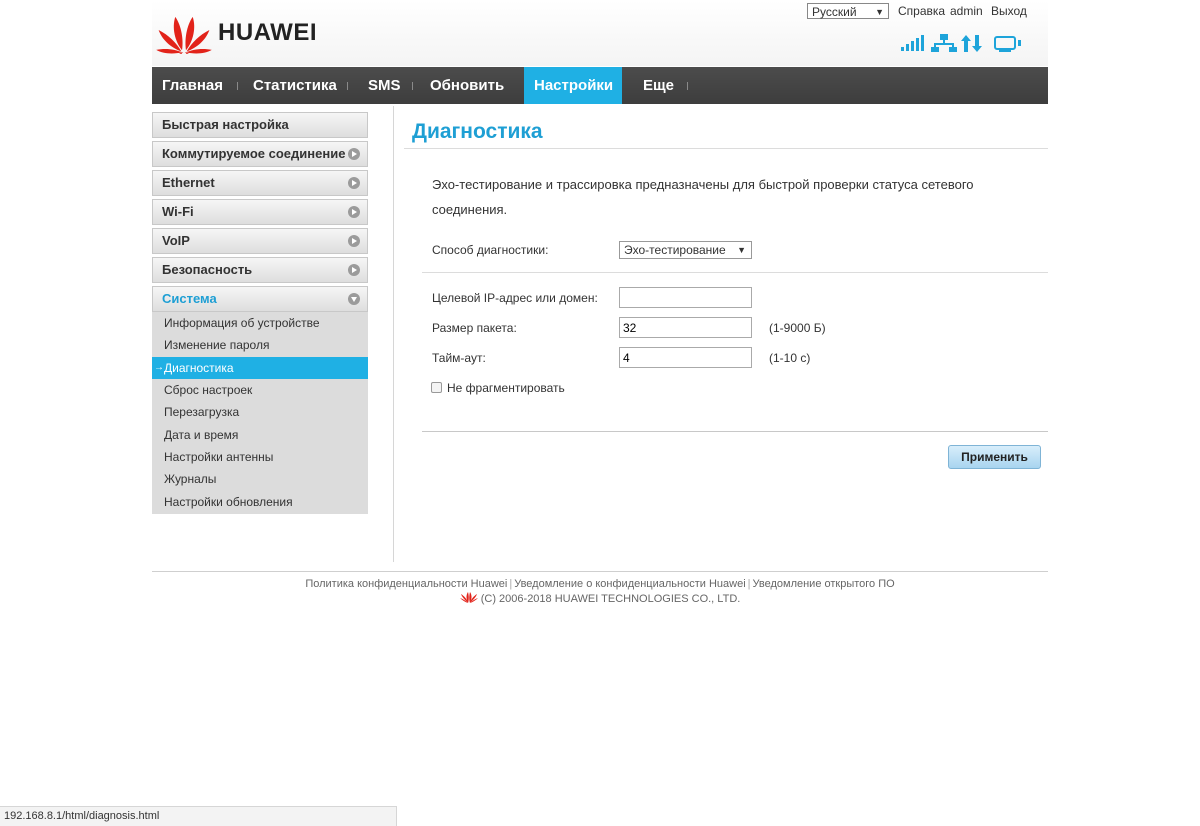  What do you see at coordinates (834, 12) in the screenshot?
I see `language-value: Русский` at bounding box center [834, 12].